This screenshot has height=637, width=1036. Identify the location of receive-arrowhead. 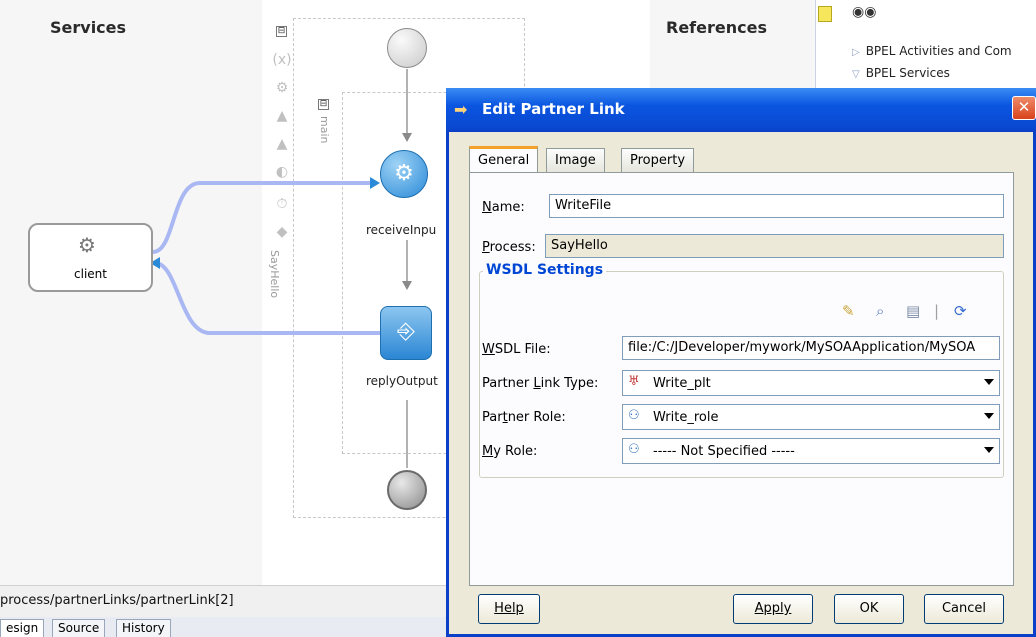
(375, 183).